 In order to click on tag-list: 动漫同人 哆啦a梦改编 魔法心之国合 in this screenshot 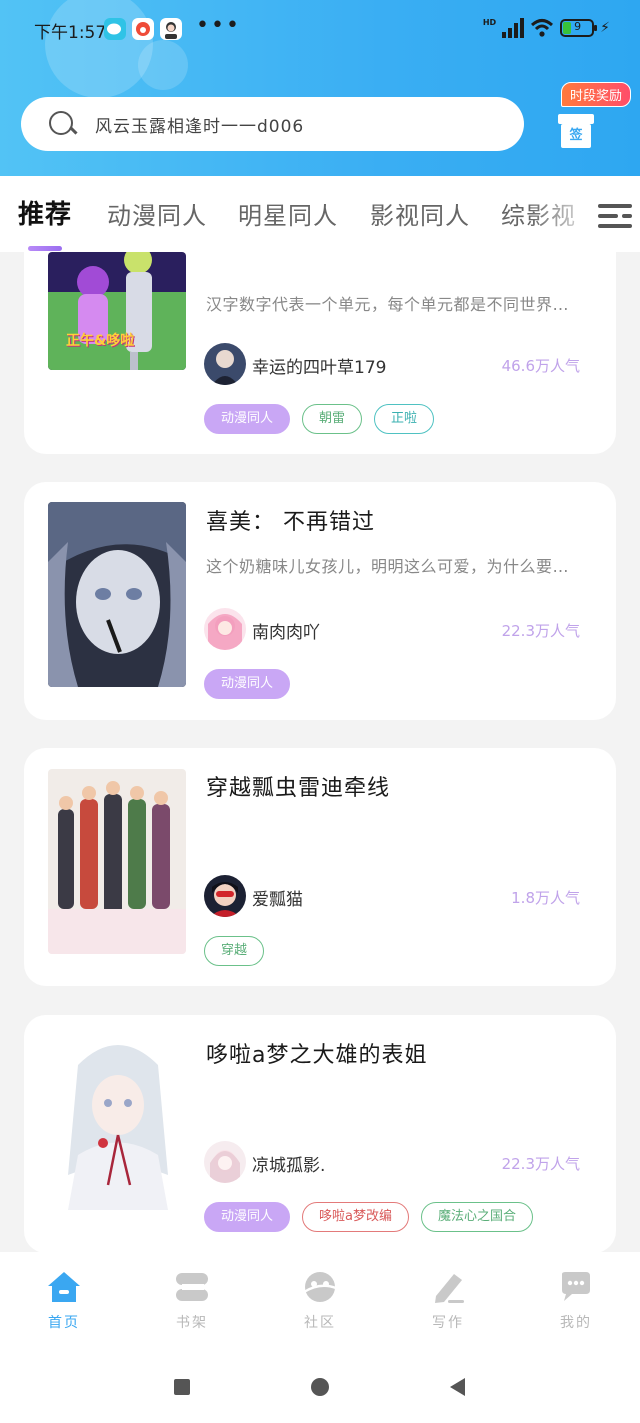, I will do `click(368, 1217)`.